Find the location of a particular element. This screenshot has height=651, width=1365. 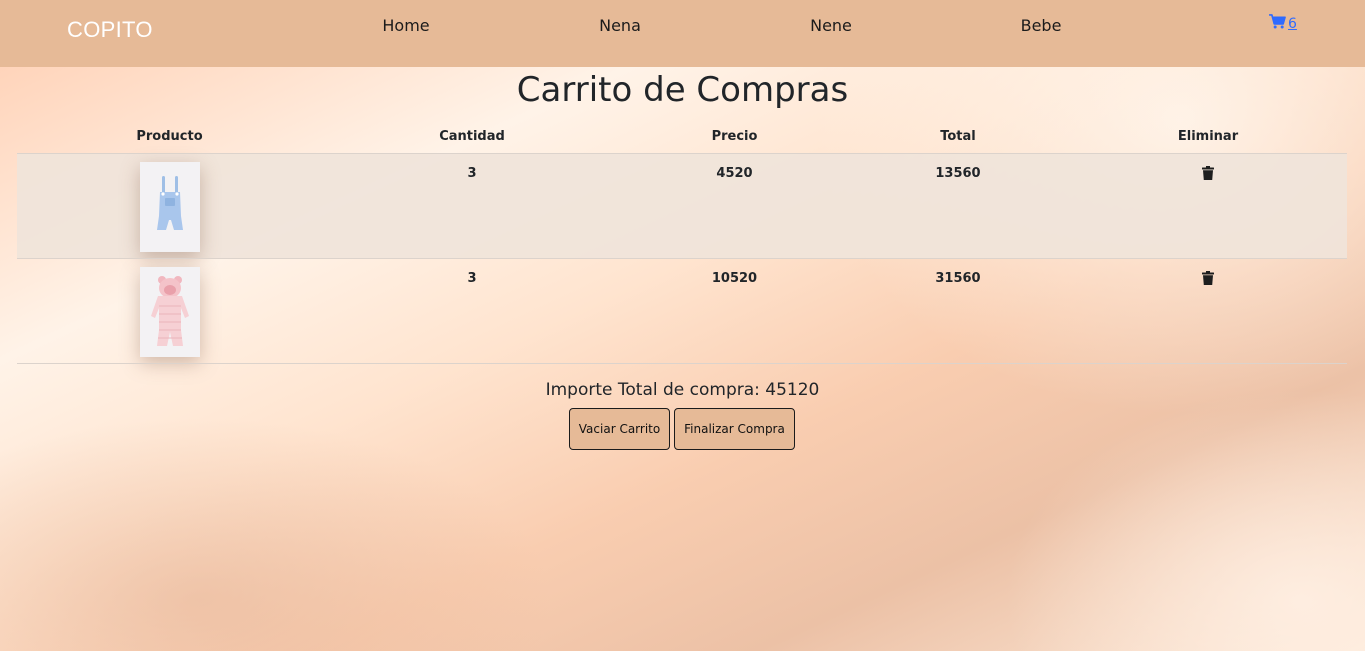

header-total: Total is located at coordinates (958, 137).